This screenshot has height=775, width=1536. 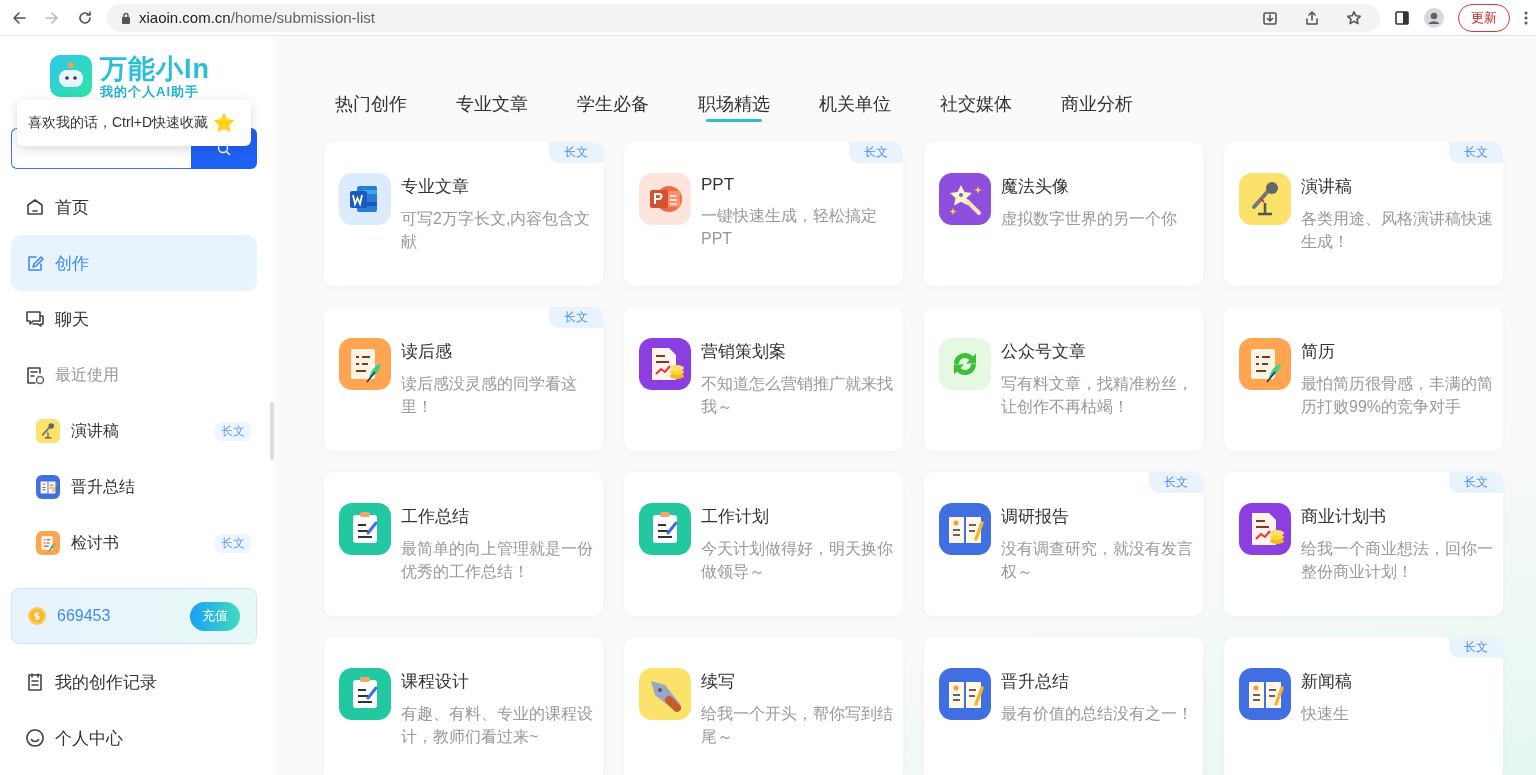 What do you see at coordinates (224, 123) in the screenshot?
I see `star-icon` at bounding box center [224, 123].